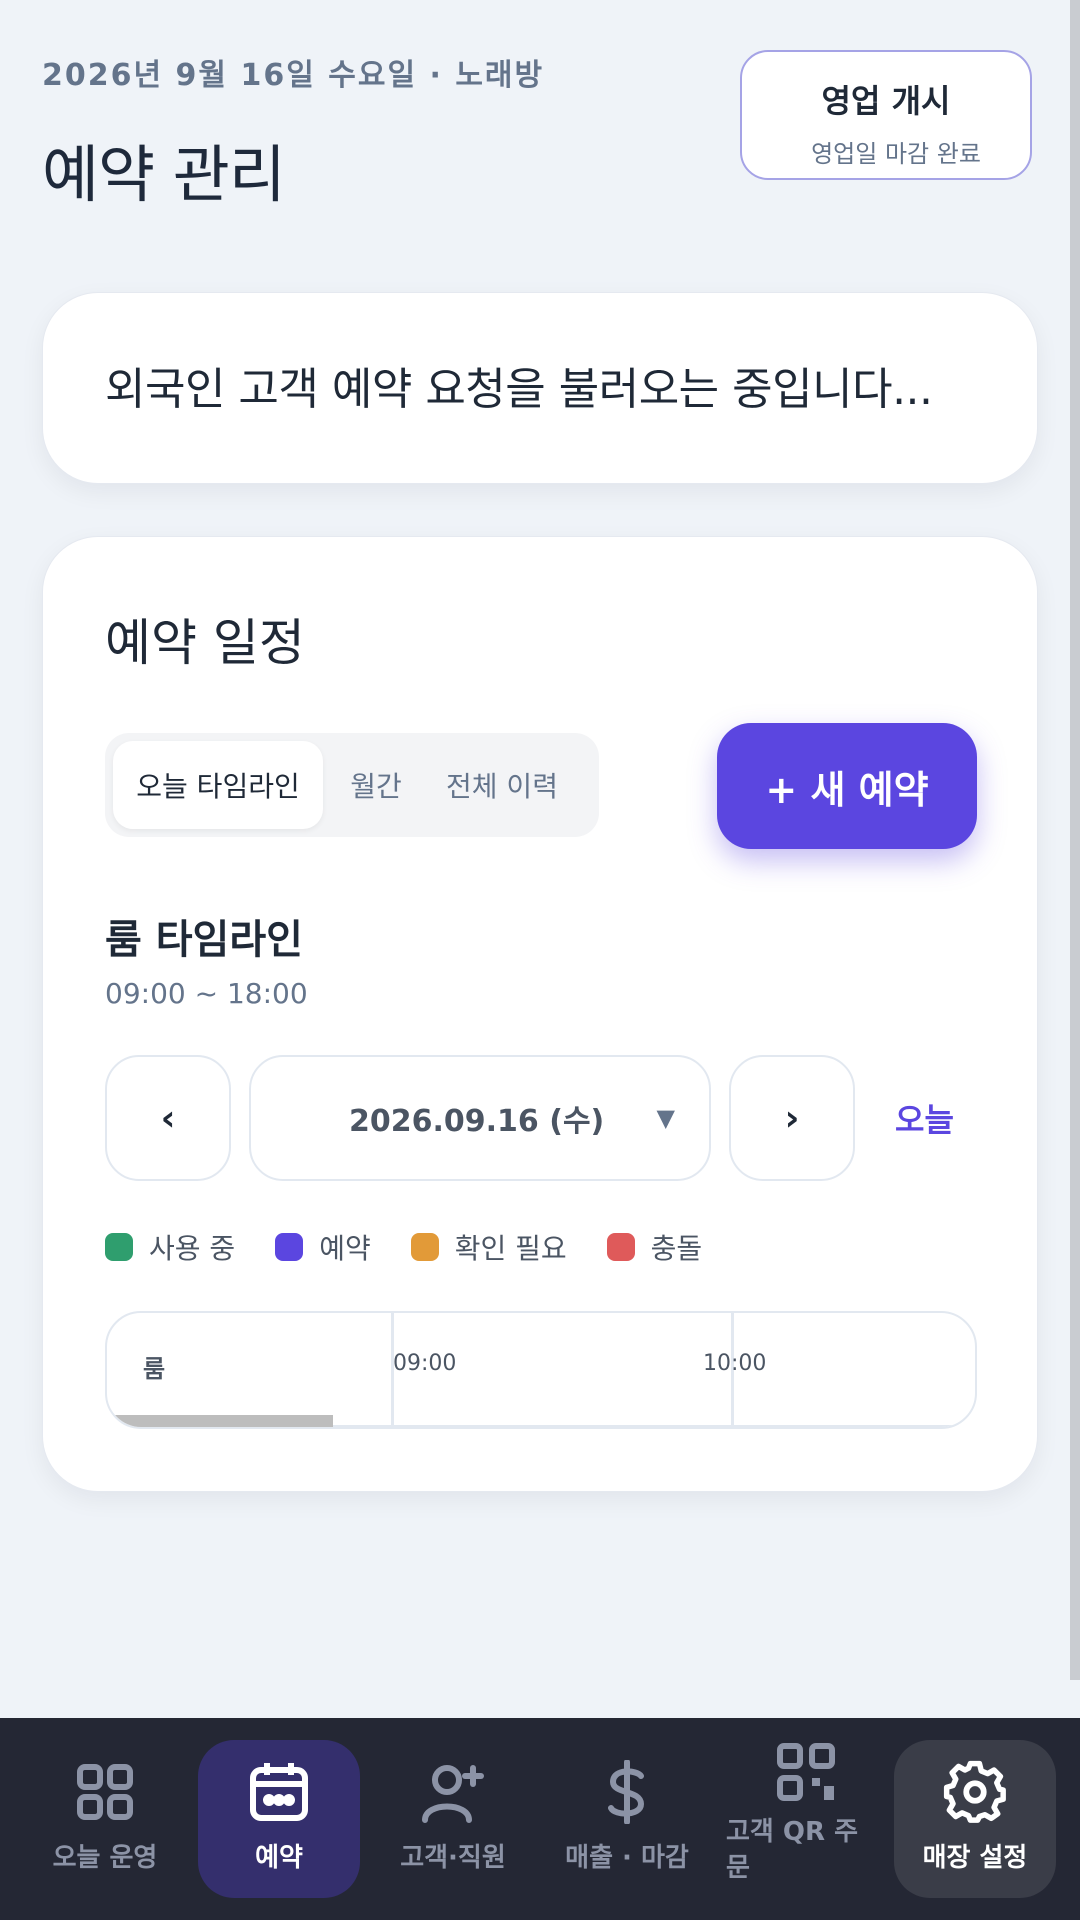 This screenshot has width=1080, height=1920. I want to click on timeline-horizontal-scrollbar, so click(220, 1421).